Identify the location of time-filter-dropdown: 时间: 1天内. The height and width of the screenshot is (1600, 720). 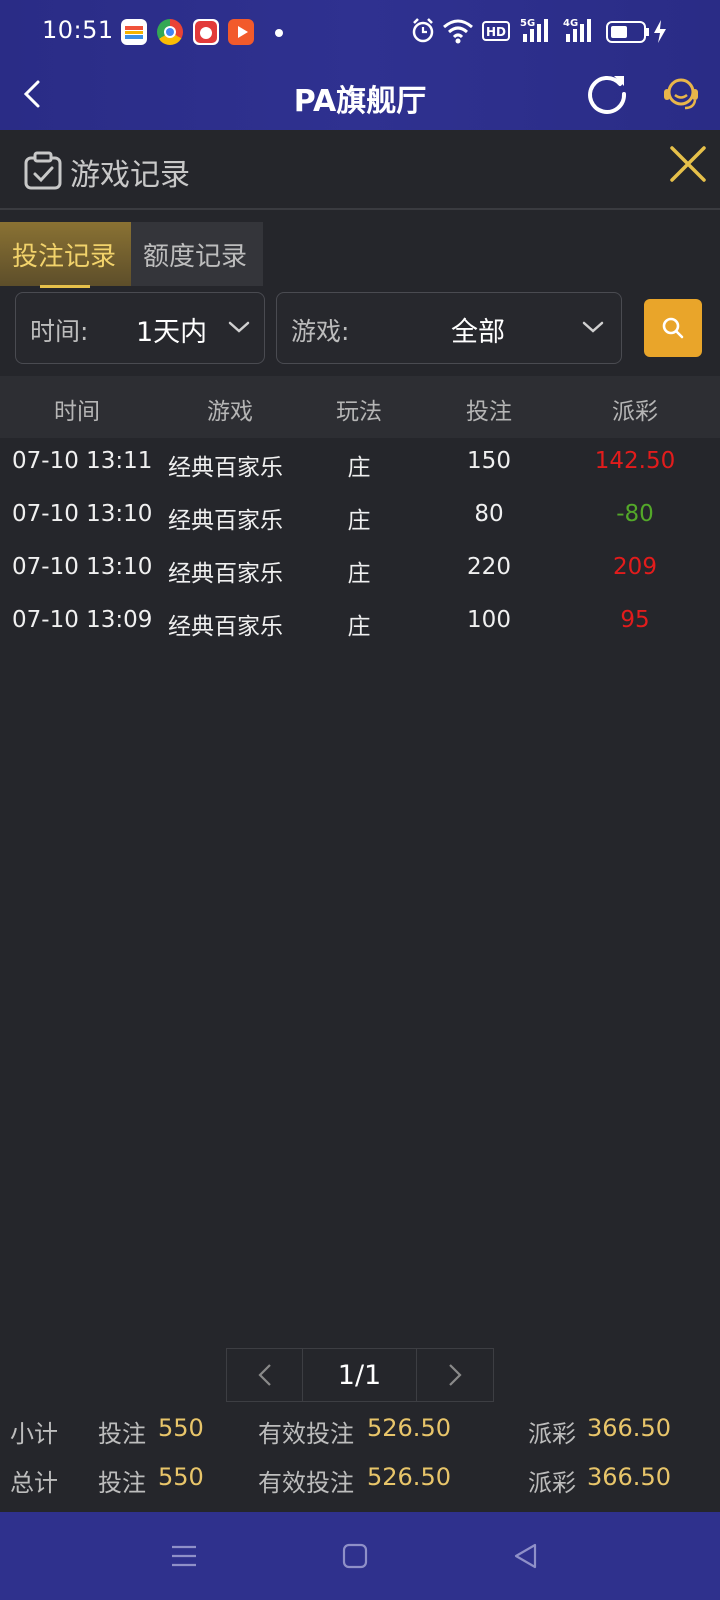
(140, 328).